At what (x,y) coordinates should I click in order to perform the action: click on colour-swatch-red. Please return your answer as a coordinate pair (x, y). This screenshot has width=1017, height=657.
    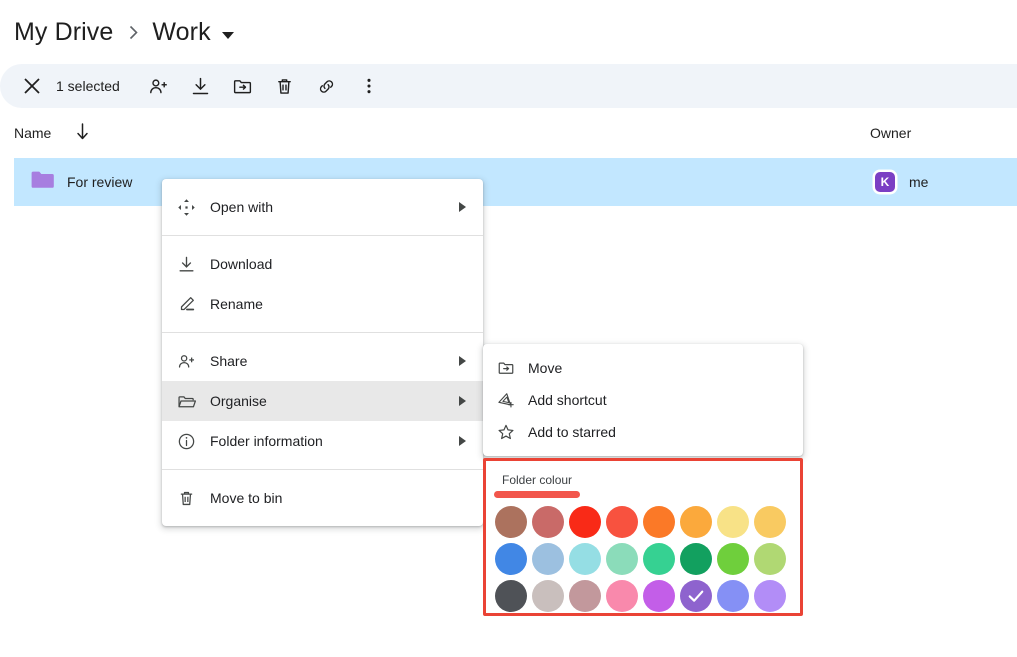
    Looking at the image, I should click on (585, 522).